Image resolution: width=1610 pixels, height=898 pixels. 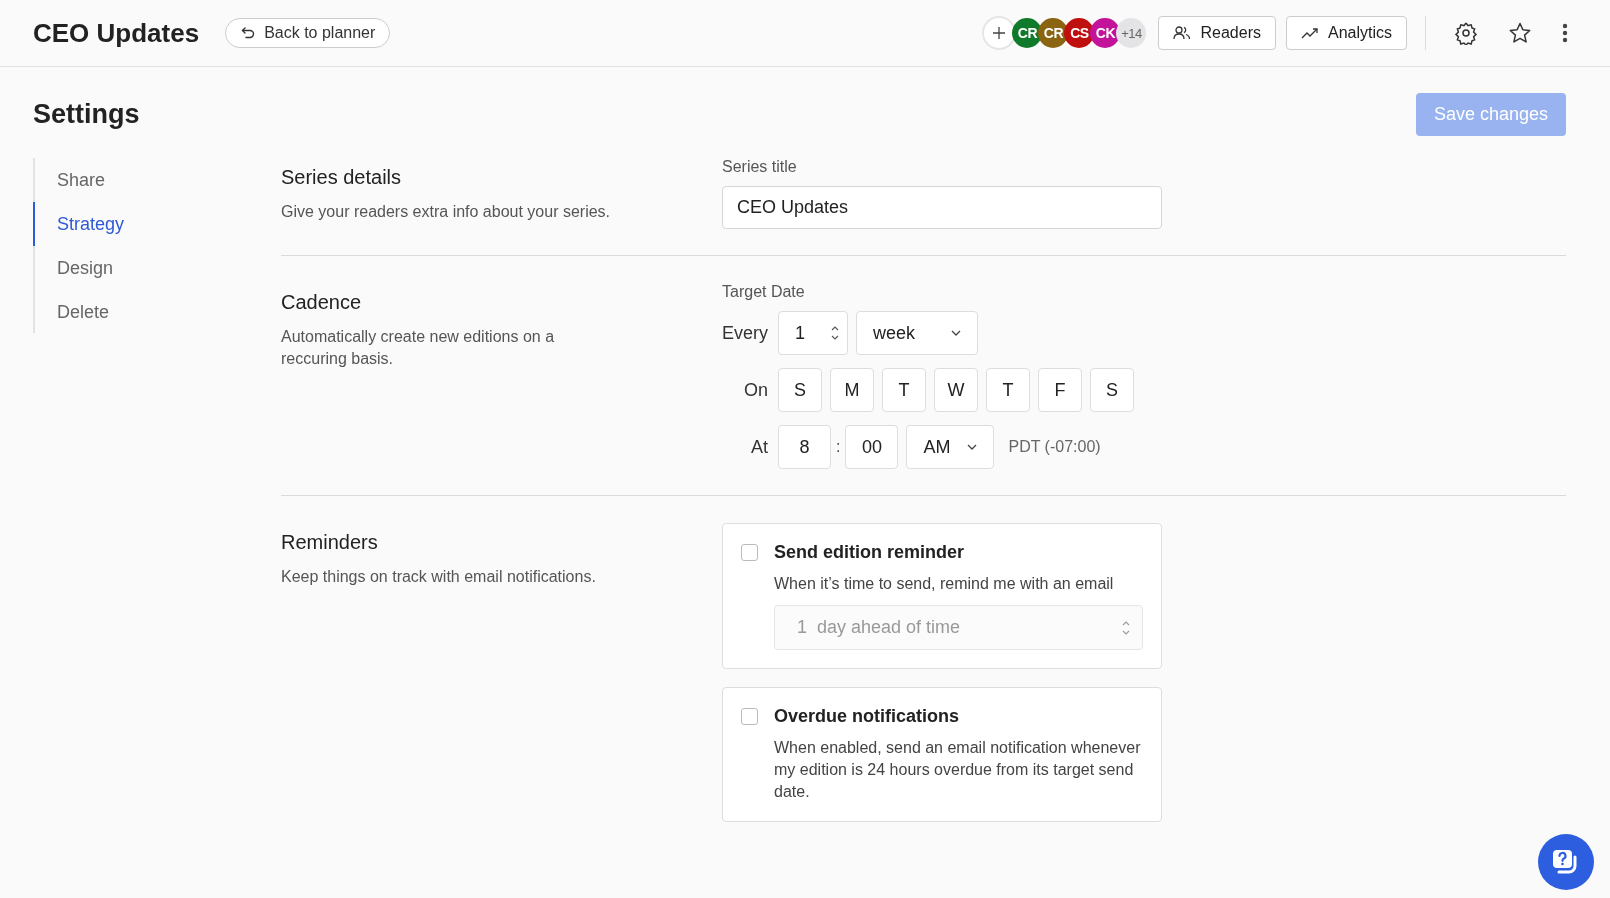 What do you see at coordinates (999, 33) in the screenshot?
I see `plus-icon` at bounding box center [999, 33].